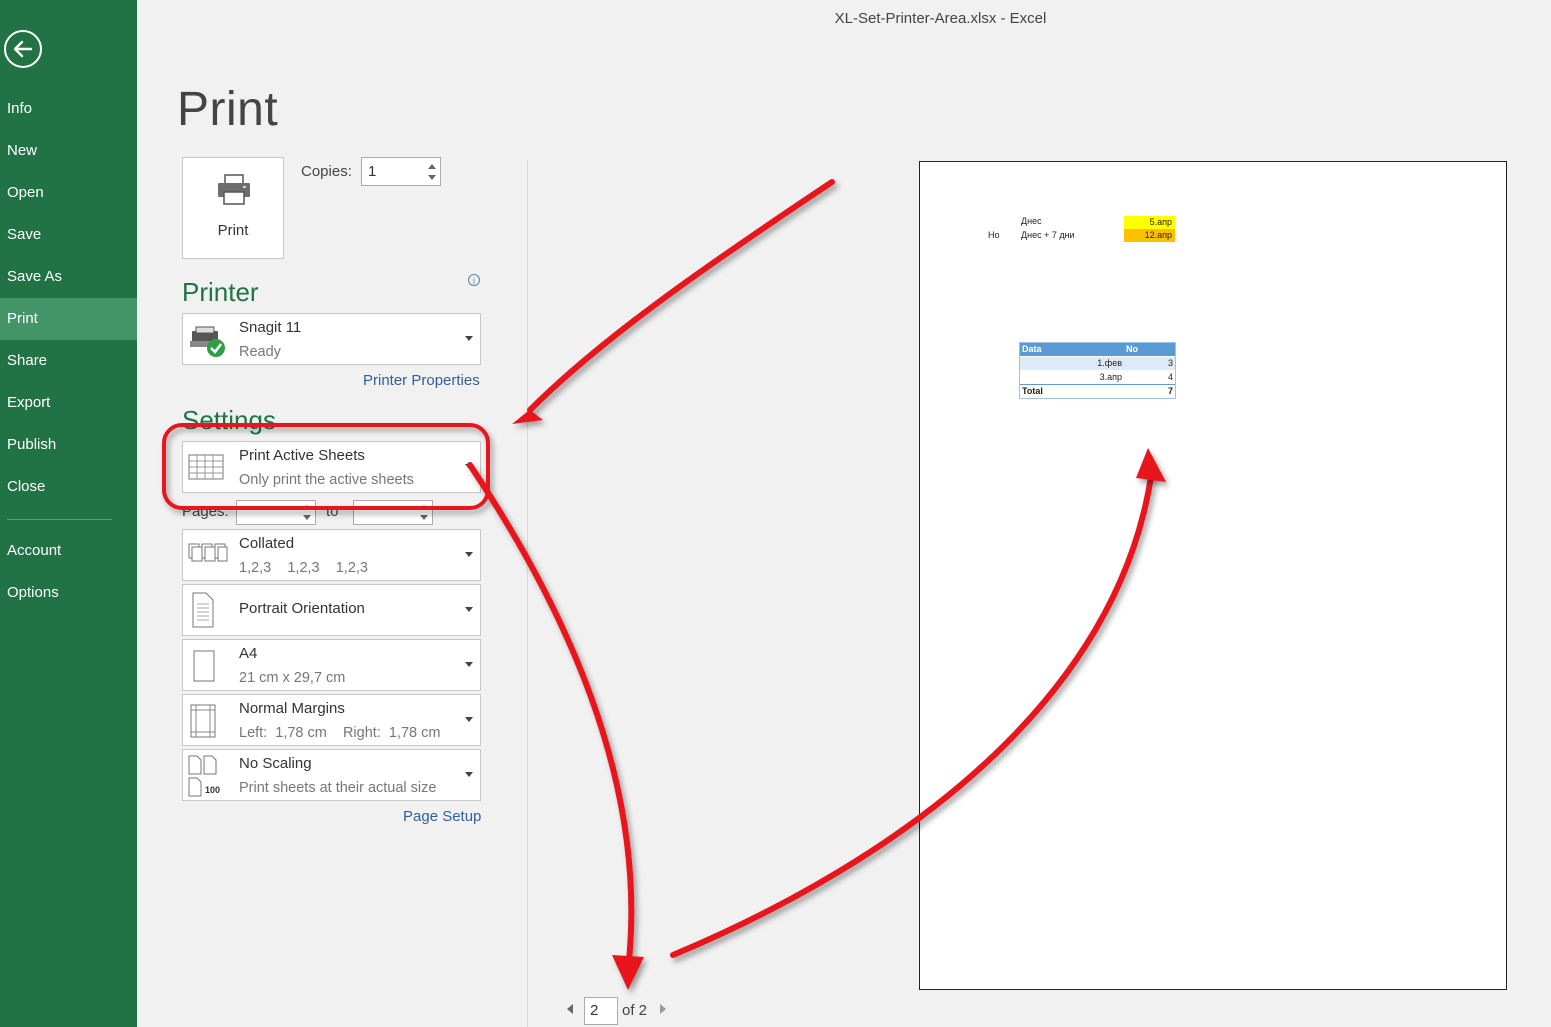 The height and width of the screenshot is (1027, 1551). Describe the element at coordinates (681, 296) in the screenshot. I see `arrow-to-settings` at that location.